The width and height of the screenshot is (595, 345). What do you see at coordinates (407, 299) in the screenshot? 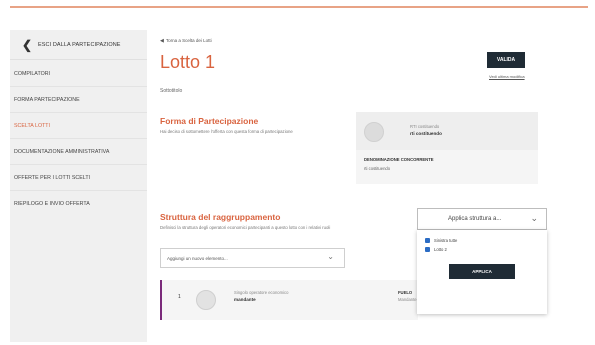
I see `member-right-subtitle: Mandante` at bounding box center [407, 299].